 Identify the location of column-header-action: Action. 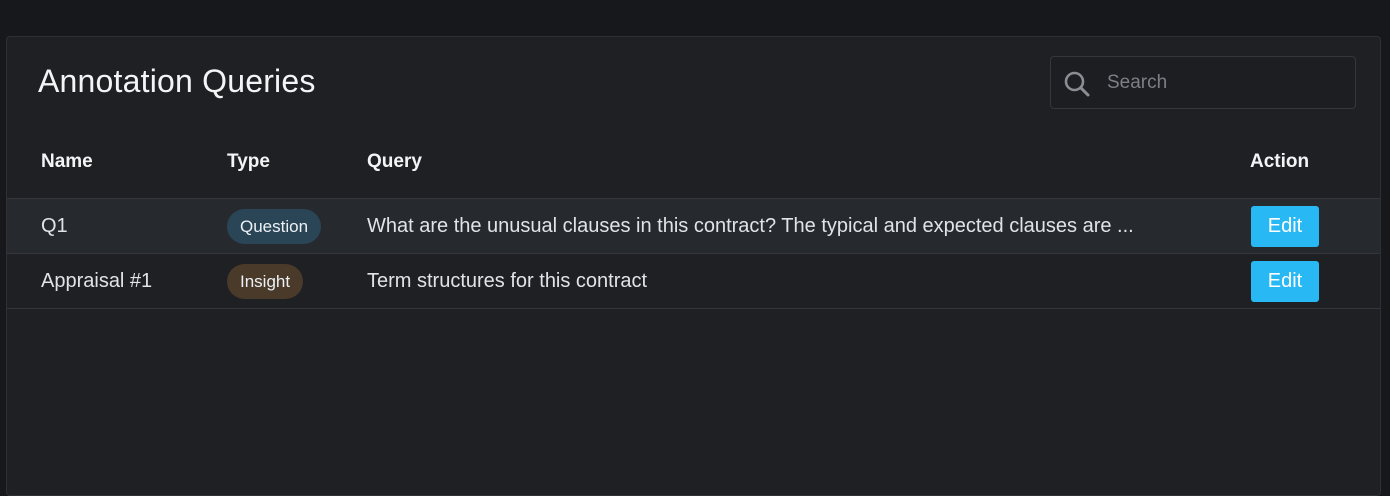
(1280, 161).